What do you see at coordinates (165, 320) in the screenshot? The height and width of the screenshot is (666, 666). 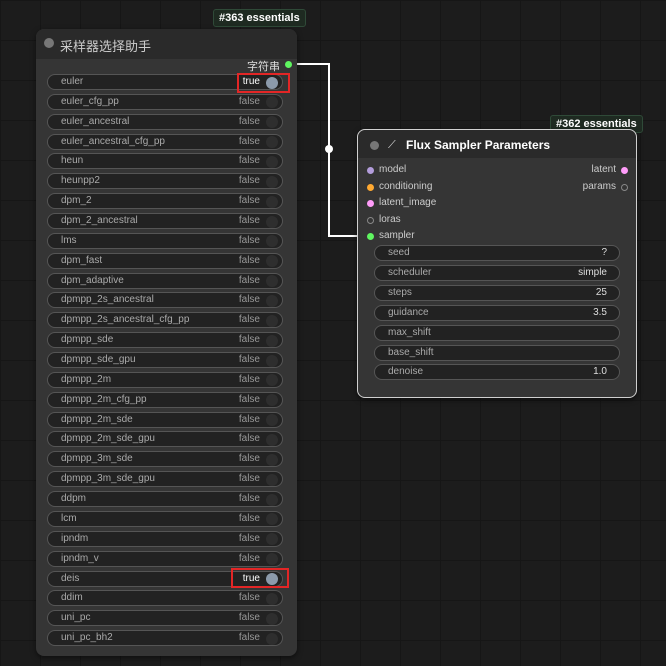 I see `toggle-dpmpp-2s-ancestral-cfg-pp: dpmpp_2s_ancestral_cfg_pp false` at bounding box center [165, 320].